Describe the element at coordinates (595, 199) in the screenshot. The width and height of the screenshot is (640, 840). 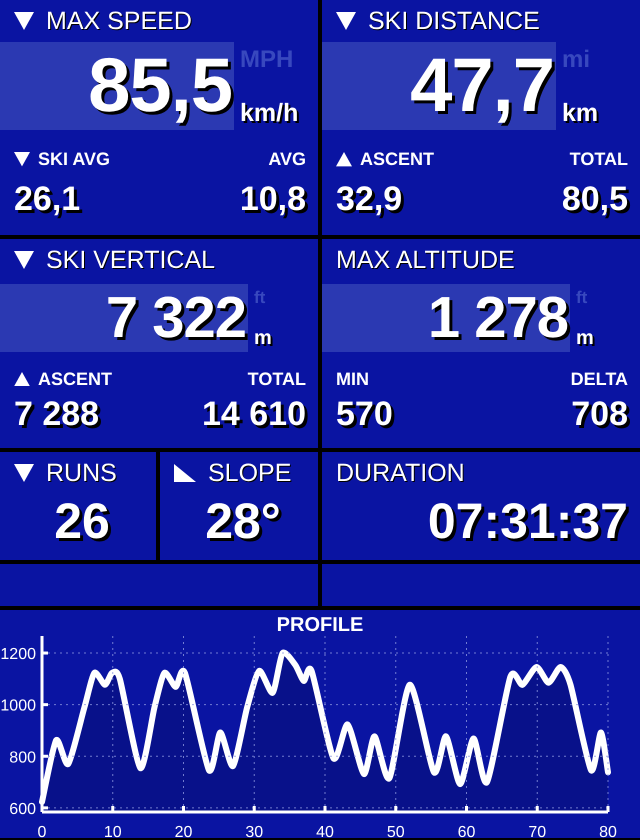
I see `stat-value: 80,5` at that location.